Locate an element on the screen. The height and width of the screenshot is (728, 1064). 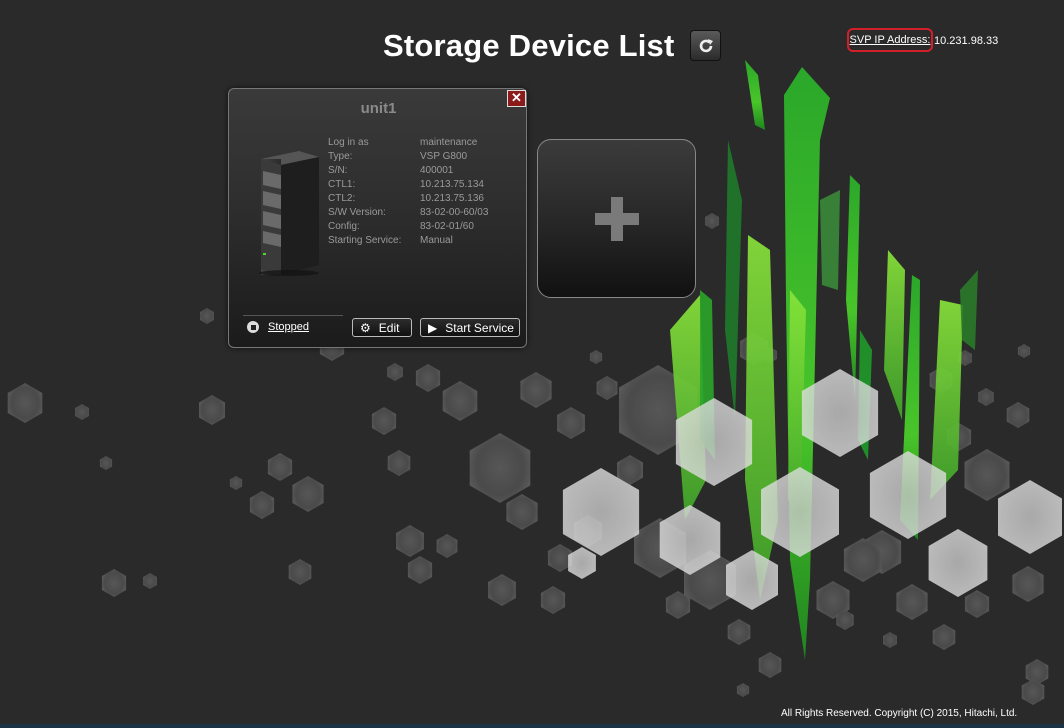
page-title: Storage Device List is located at coordinates (529, 45).